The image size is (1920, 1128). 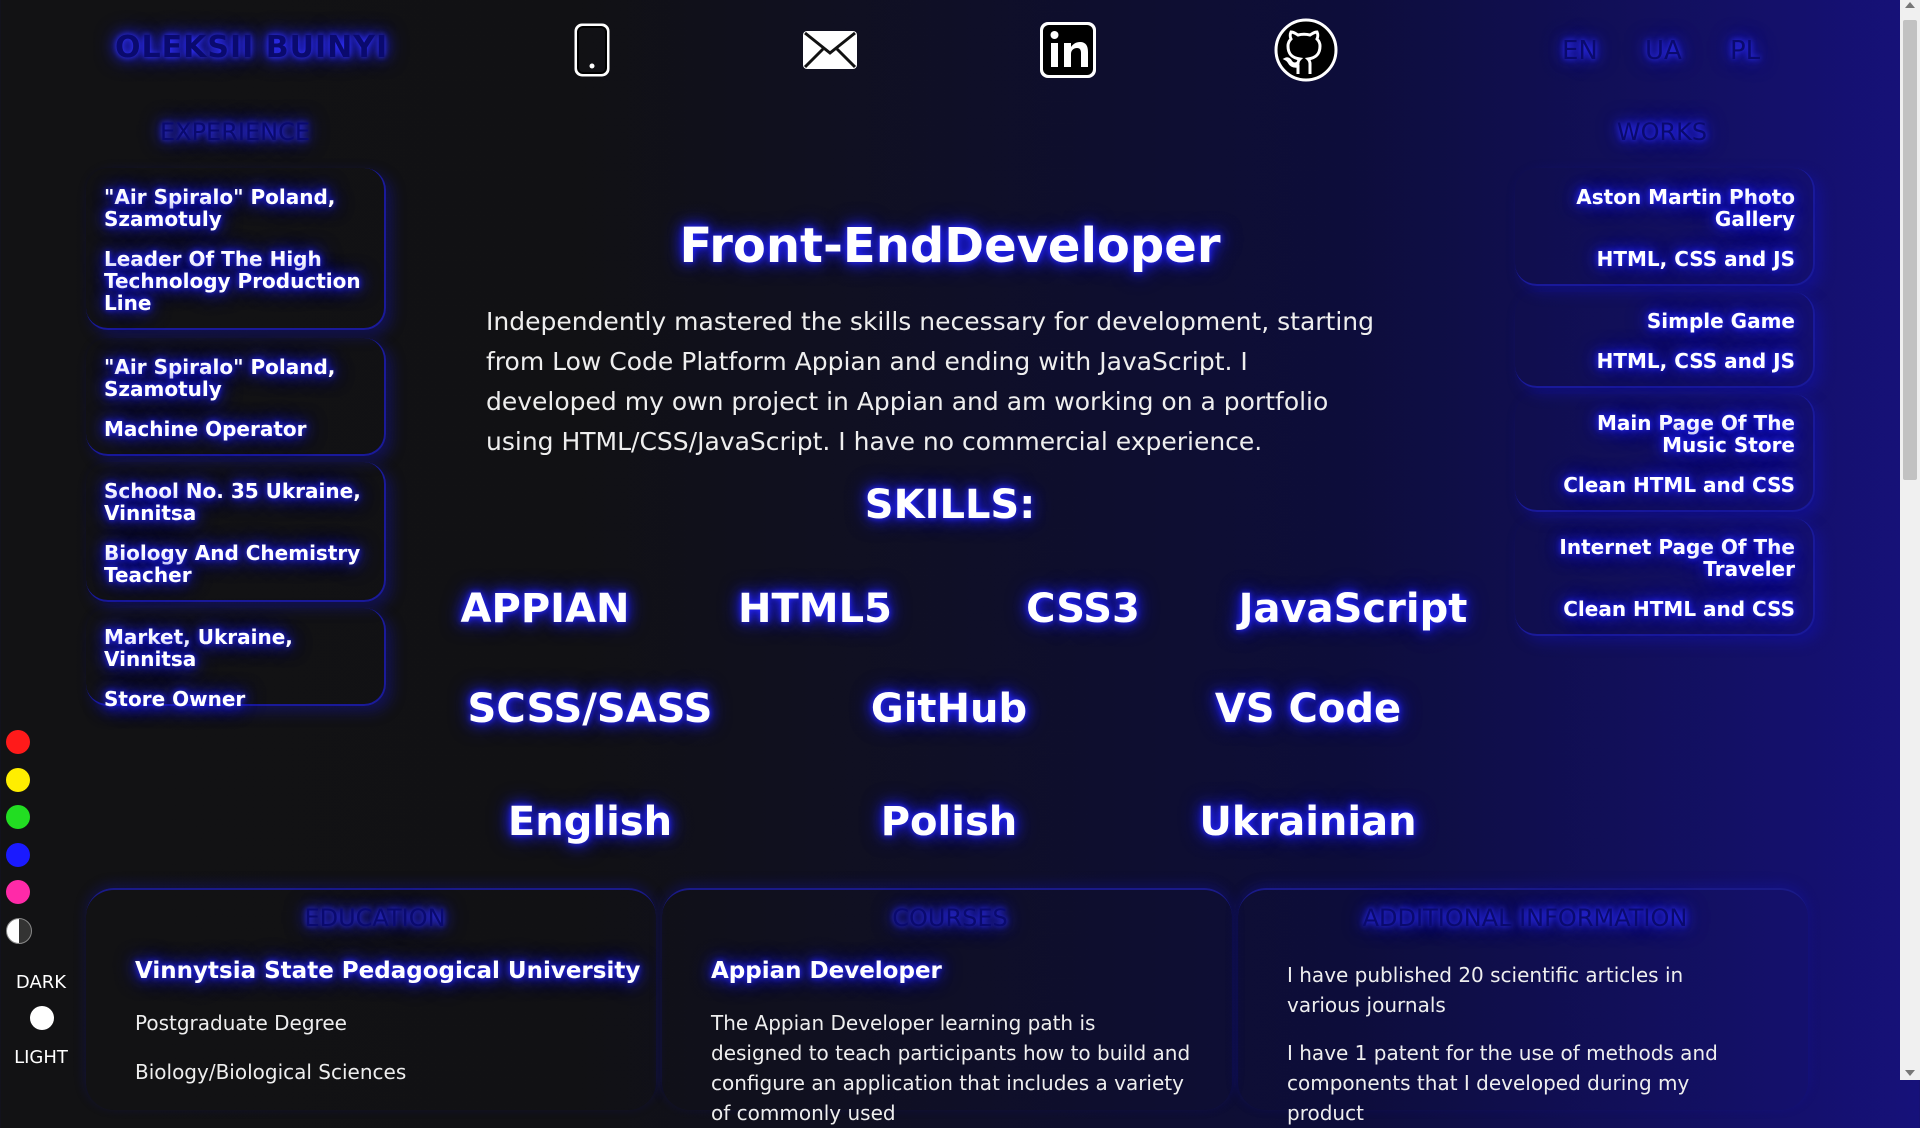 I want to click on work-name: Internet Page Of The Traveler, so click(x=1664, y=558).